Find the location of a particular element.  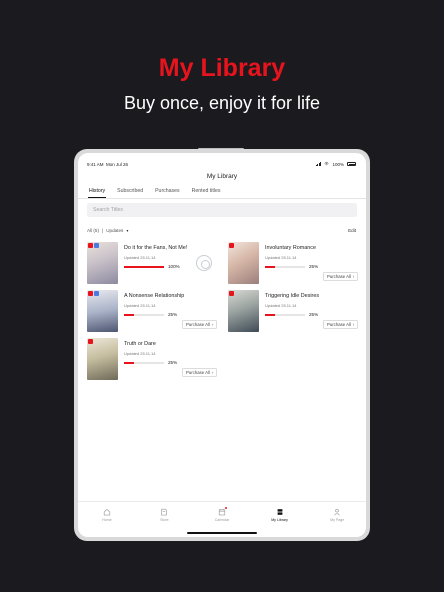

filter-all: All (5) is located at coordinates (93, 230).